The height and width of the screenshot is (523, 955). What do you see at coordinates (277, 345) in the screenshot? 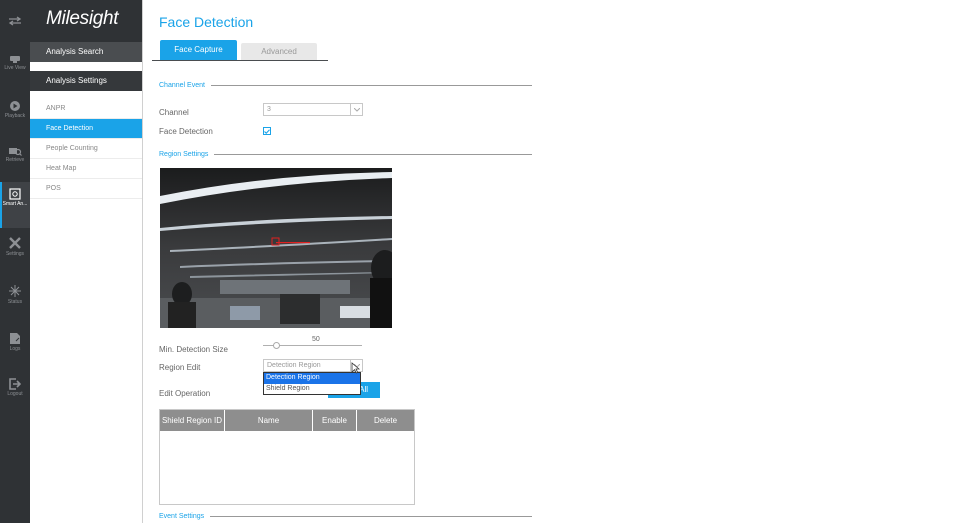
I see `slider-handle` at bounding box center [277, 345].